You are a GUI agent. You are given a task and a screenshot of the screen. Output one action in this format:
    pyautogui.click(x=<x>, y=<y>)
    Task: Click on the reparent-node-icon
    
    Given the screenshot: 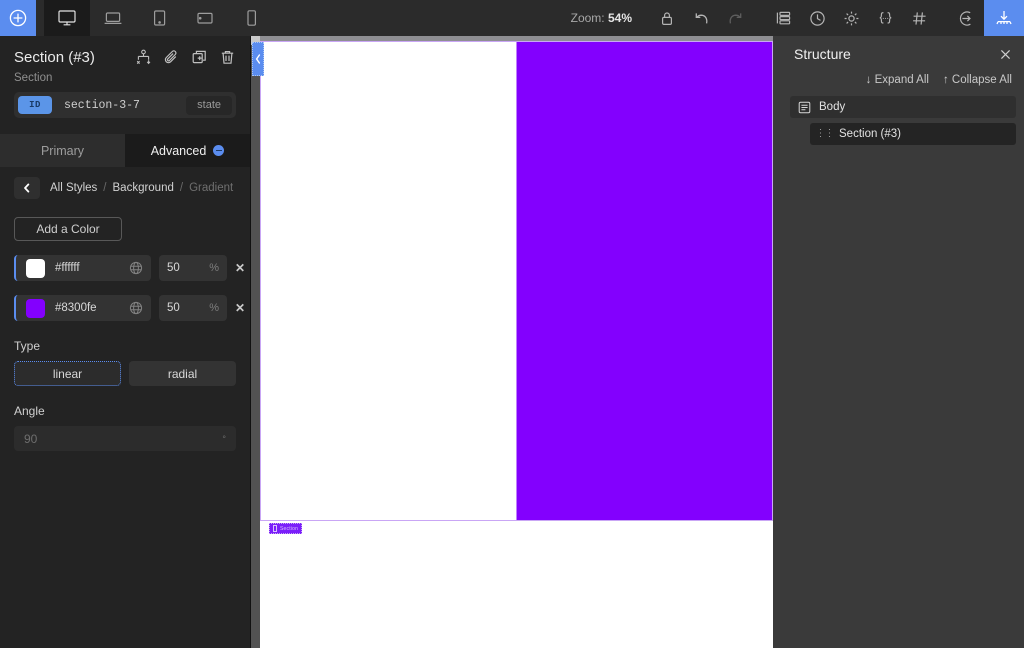 What is the action you would take?
    pyautogui.click(x=143, y=57)
    